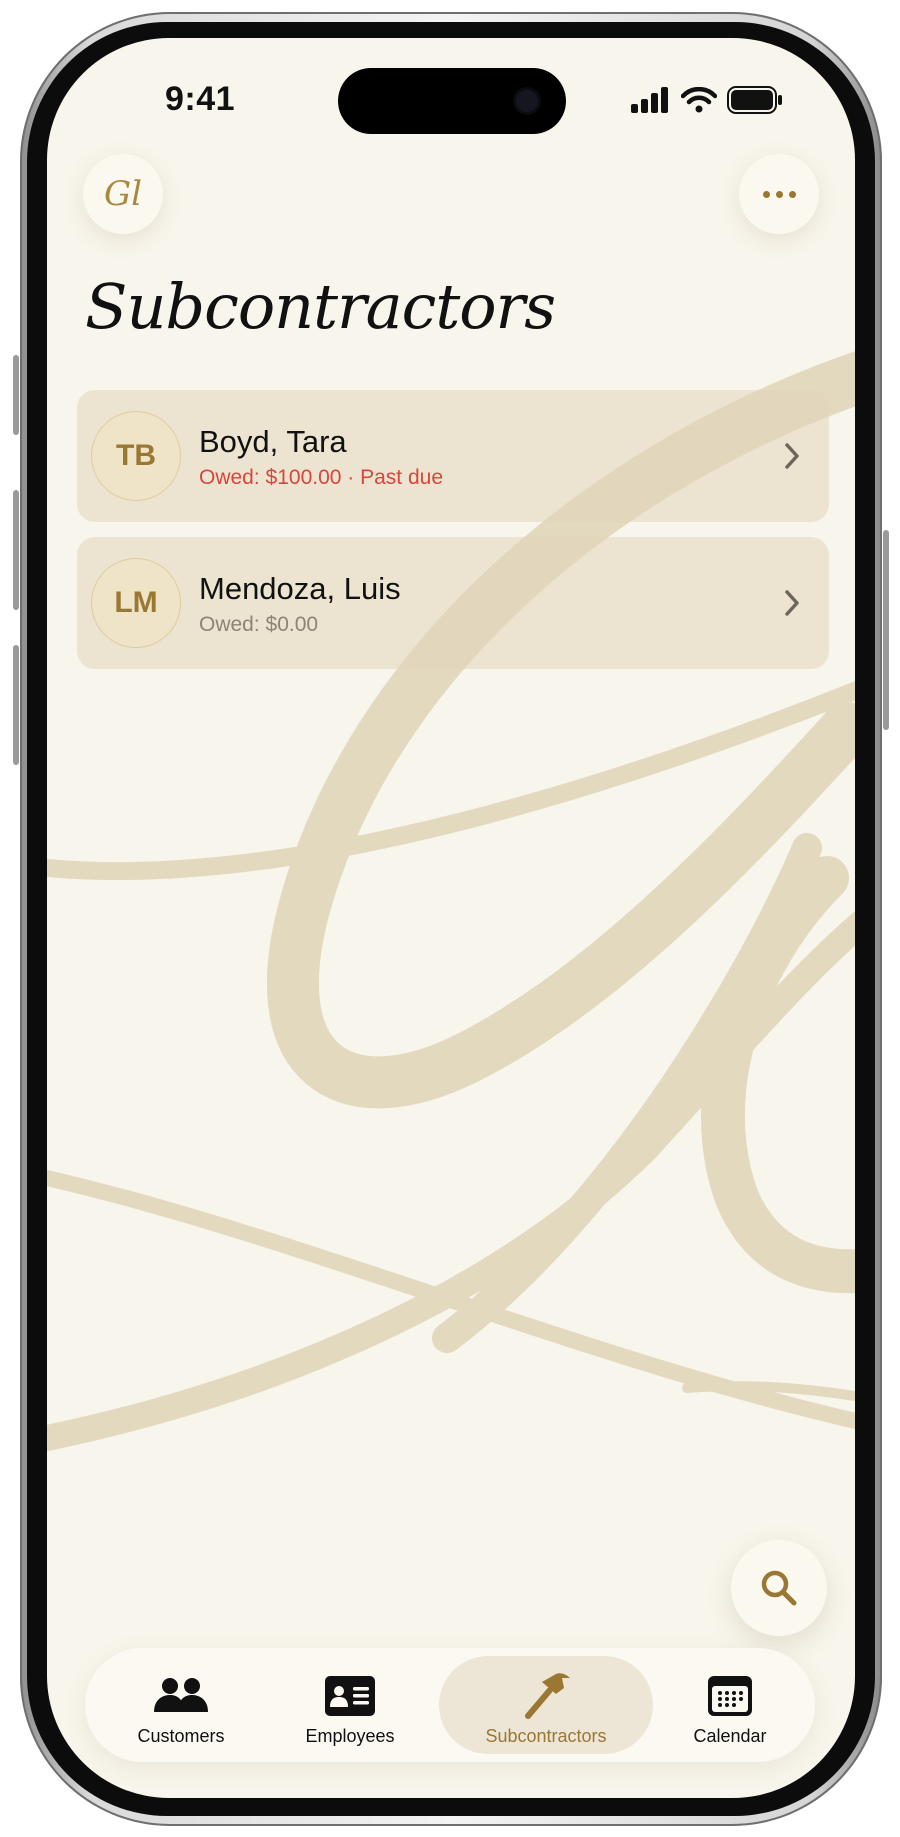 Image resolution: width=900 pixels, height=1837 pixels. Describe the element at coordinates (136, 603) in the screenshot. I see `avatar: LM` at that location.